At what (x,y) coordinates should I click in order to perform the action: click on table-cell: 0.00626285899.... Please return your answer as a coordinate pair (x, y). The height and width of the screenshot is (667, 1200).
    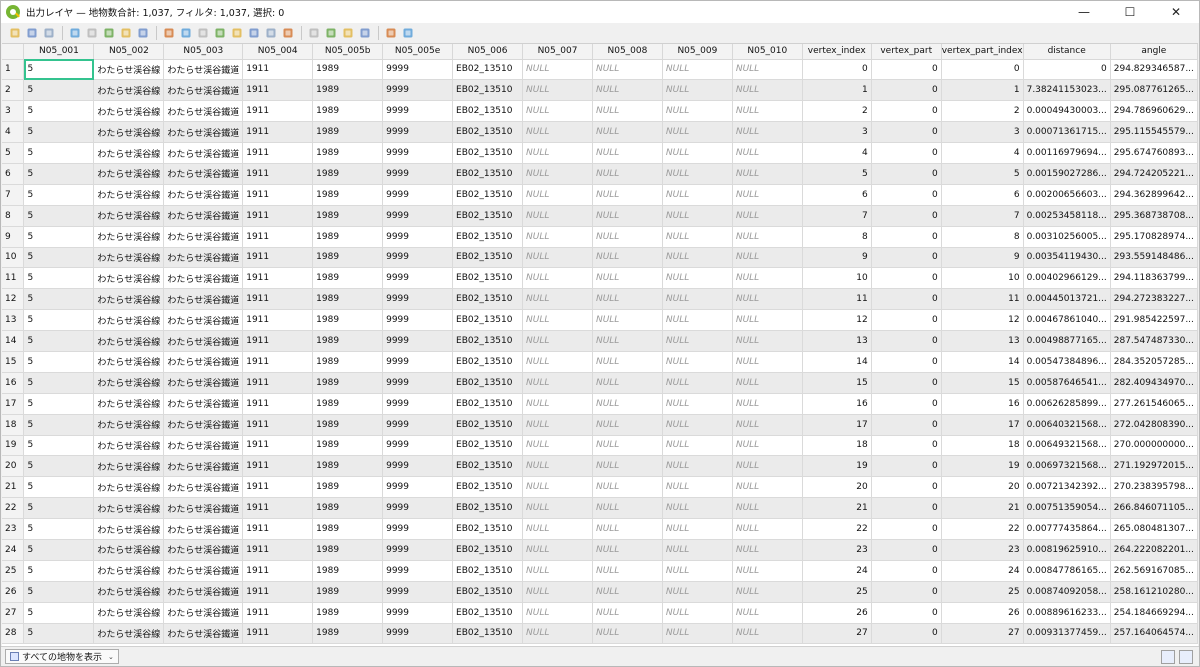
    Looking at the image, I should click on (1067, 404).